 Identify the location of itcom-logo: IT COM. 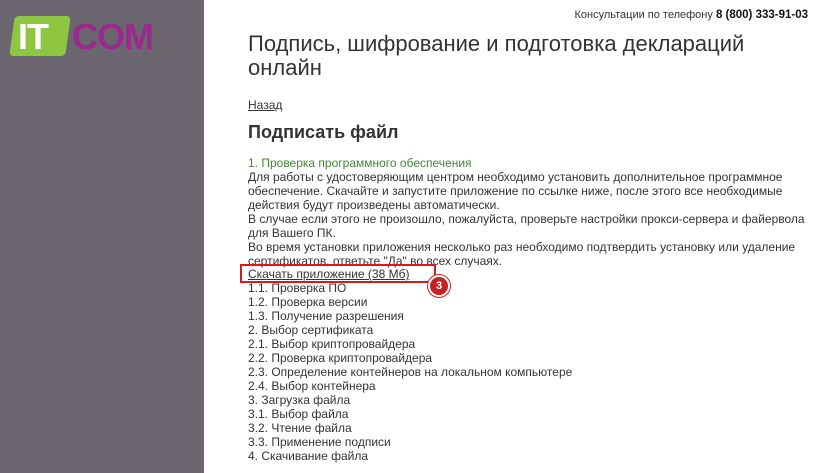
(81, 37).